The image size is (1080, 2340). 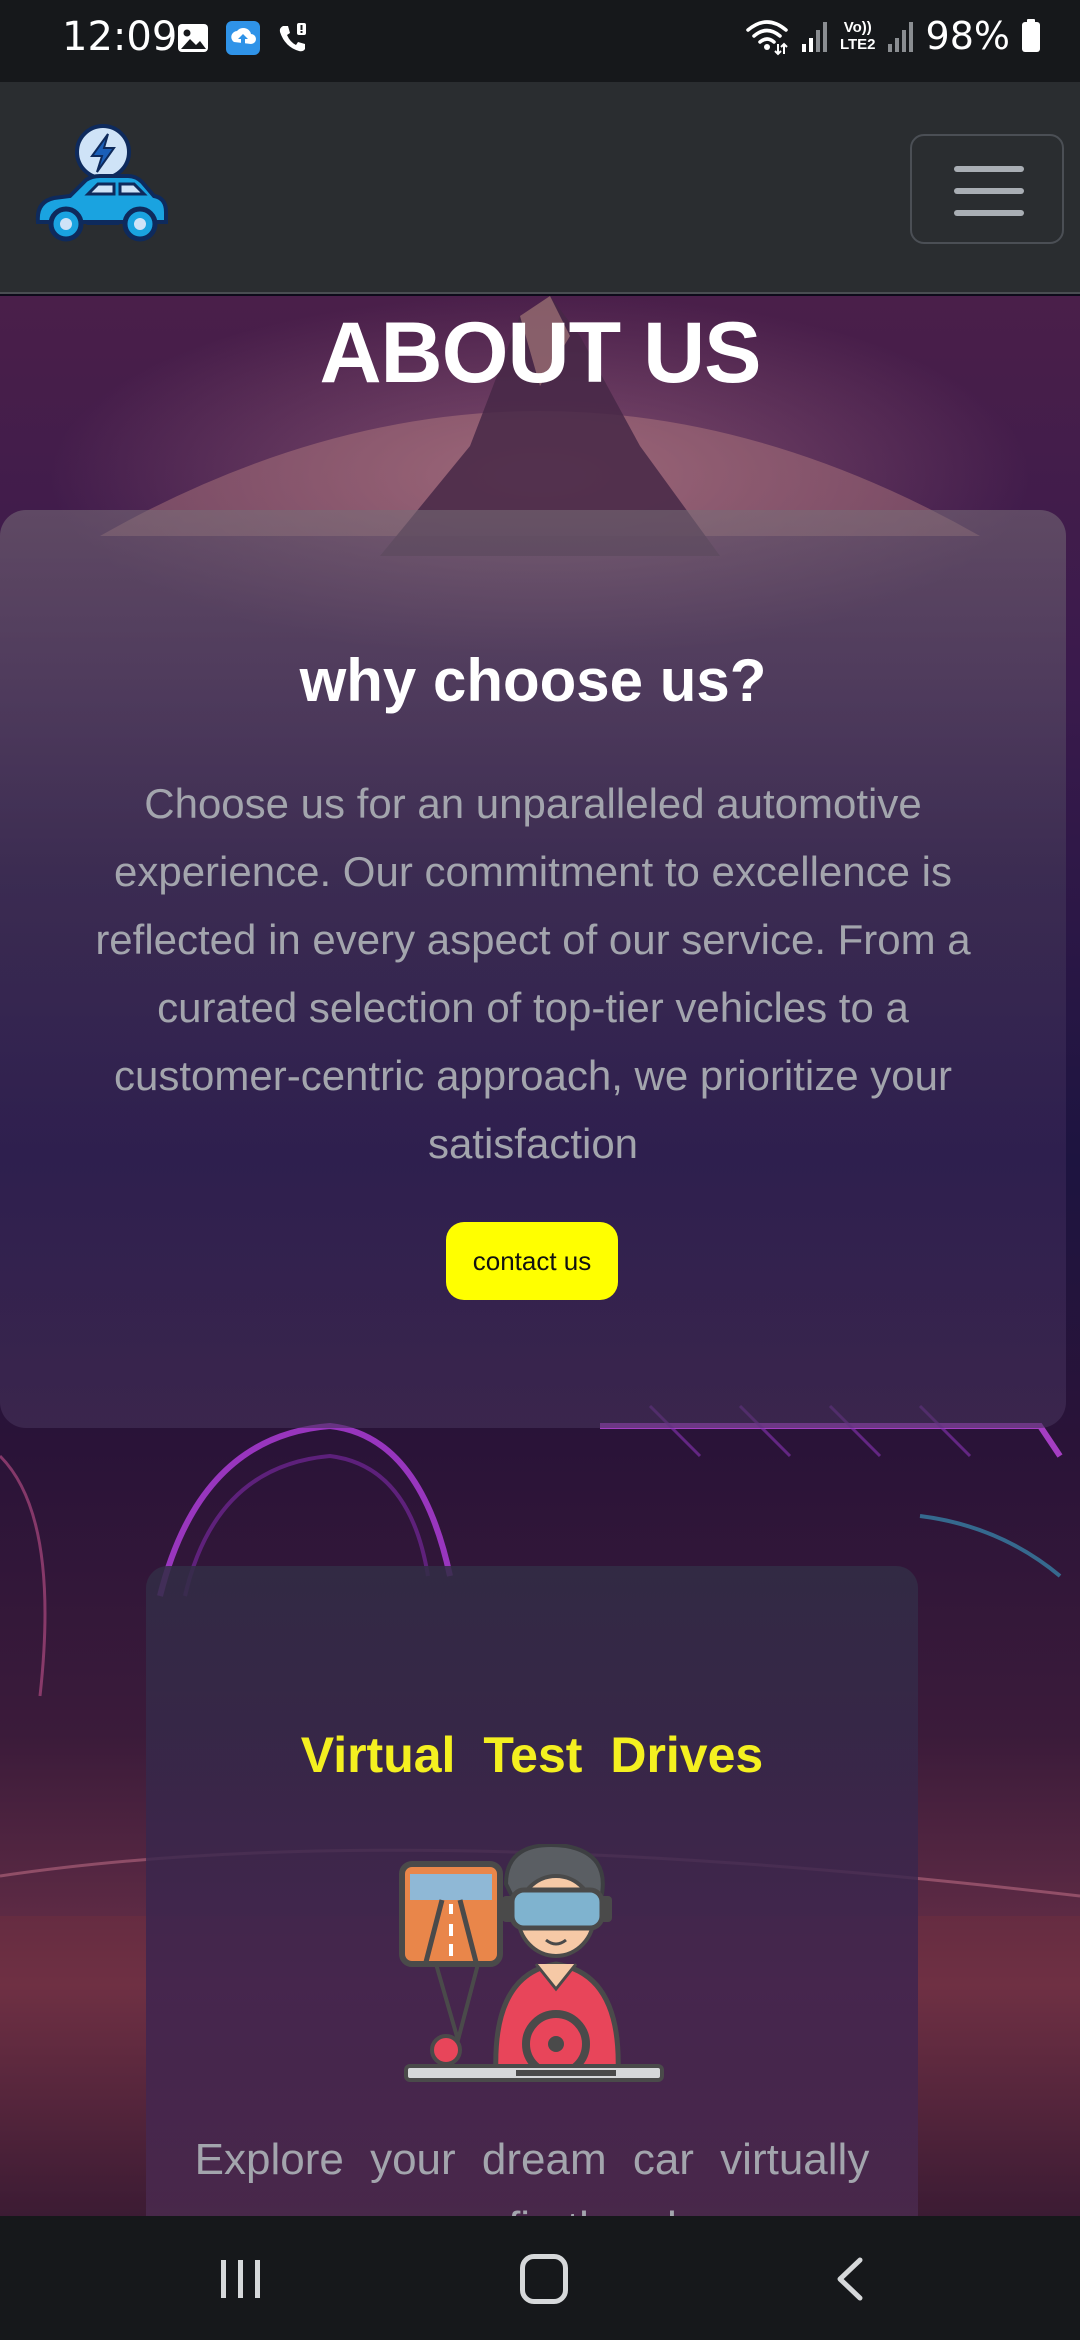 I want to click on signal-icon, so click(x=814, y=37).